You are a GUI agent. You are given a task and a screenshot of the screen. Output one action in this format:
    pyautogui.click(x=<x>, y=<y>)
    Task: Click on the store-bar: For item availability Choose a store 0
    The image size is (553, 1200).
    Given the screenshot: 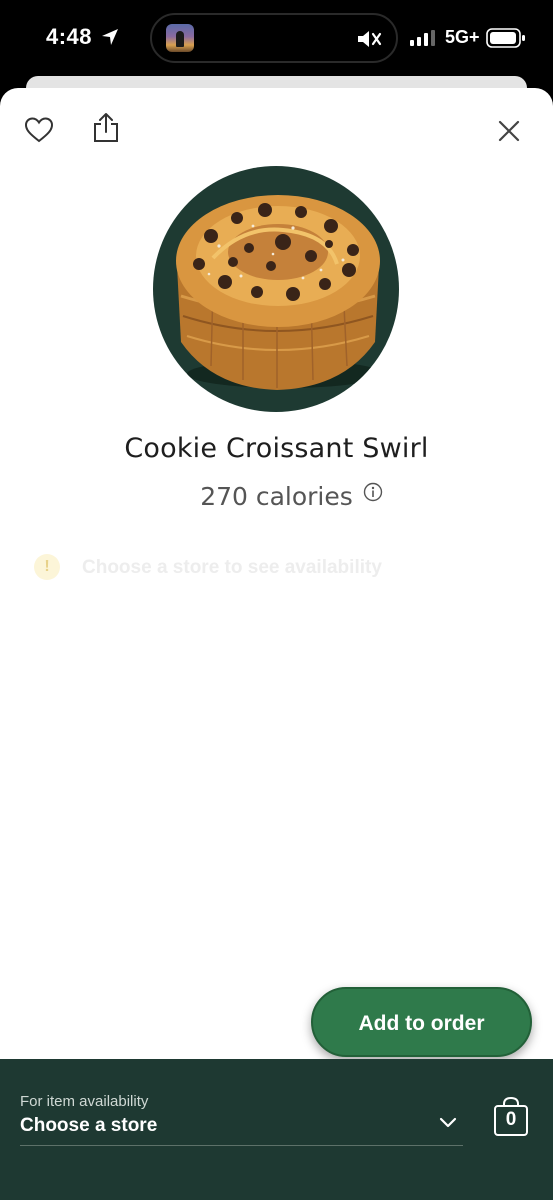 What is the action you would take?
    pyautogui.click(x=276, y=1129)
    